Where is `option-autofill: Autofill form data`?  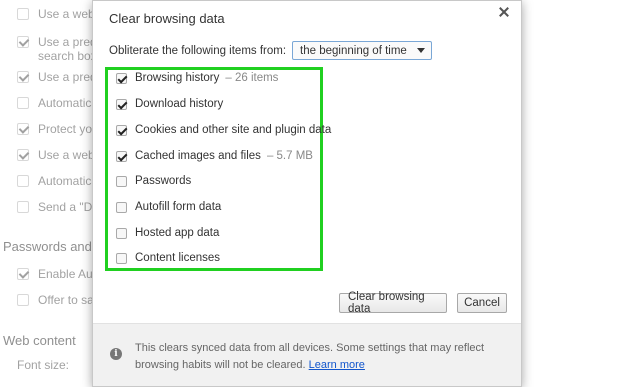
option-autofill: Autofill form data is located at coordinates (168, 207).